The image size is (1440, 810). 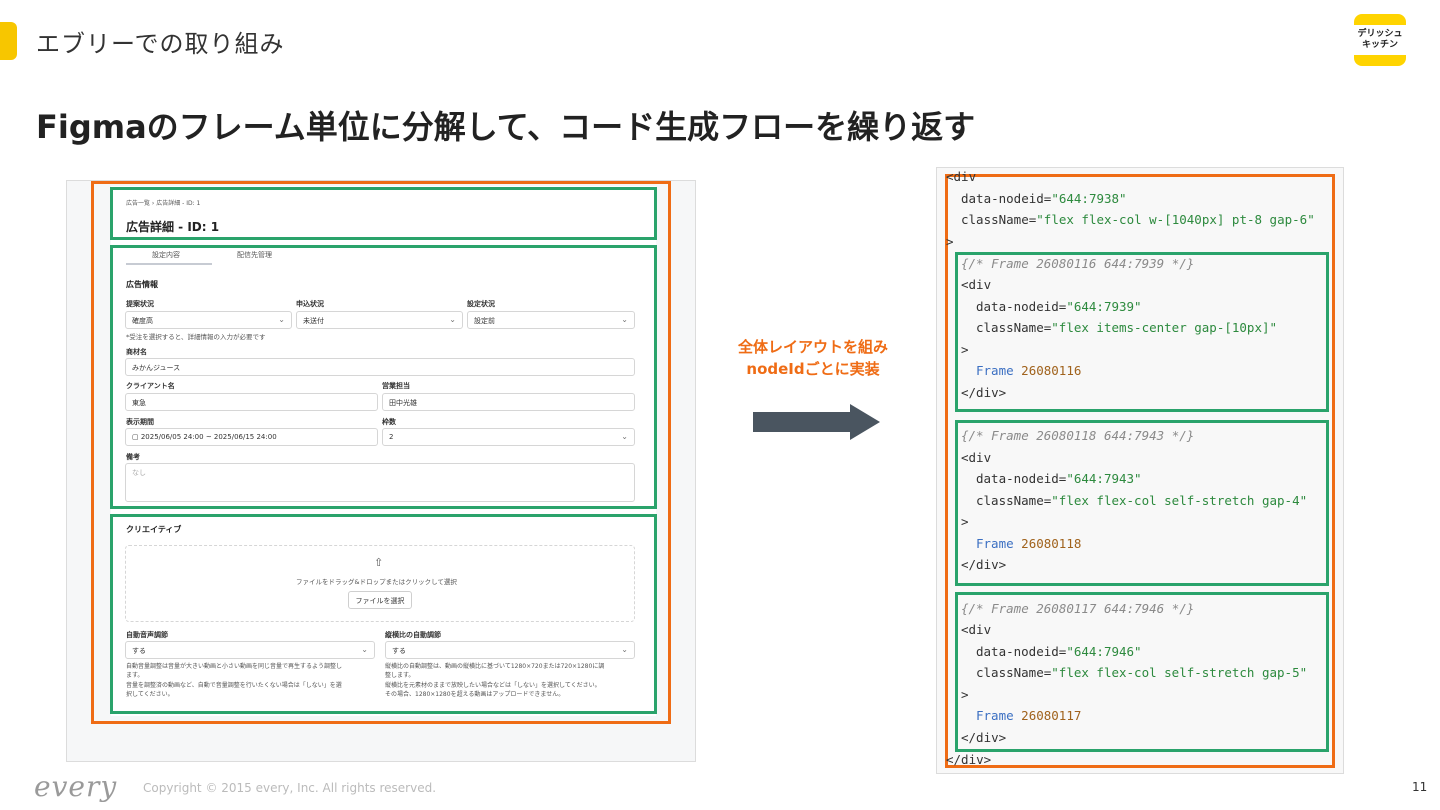 I want to click on client-name-label: クライアント名, so click(x=150, y=386).